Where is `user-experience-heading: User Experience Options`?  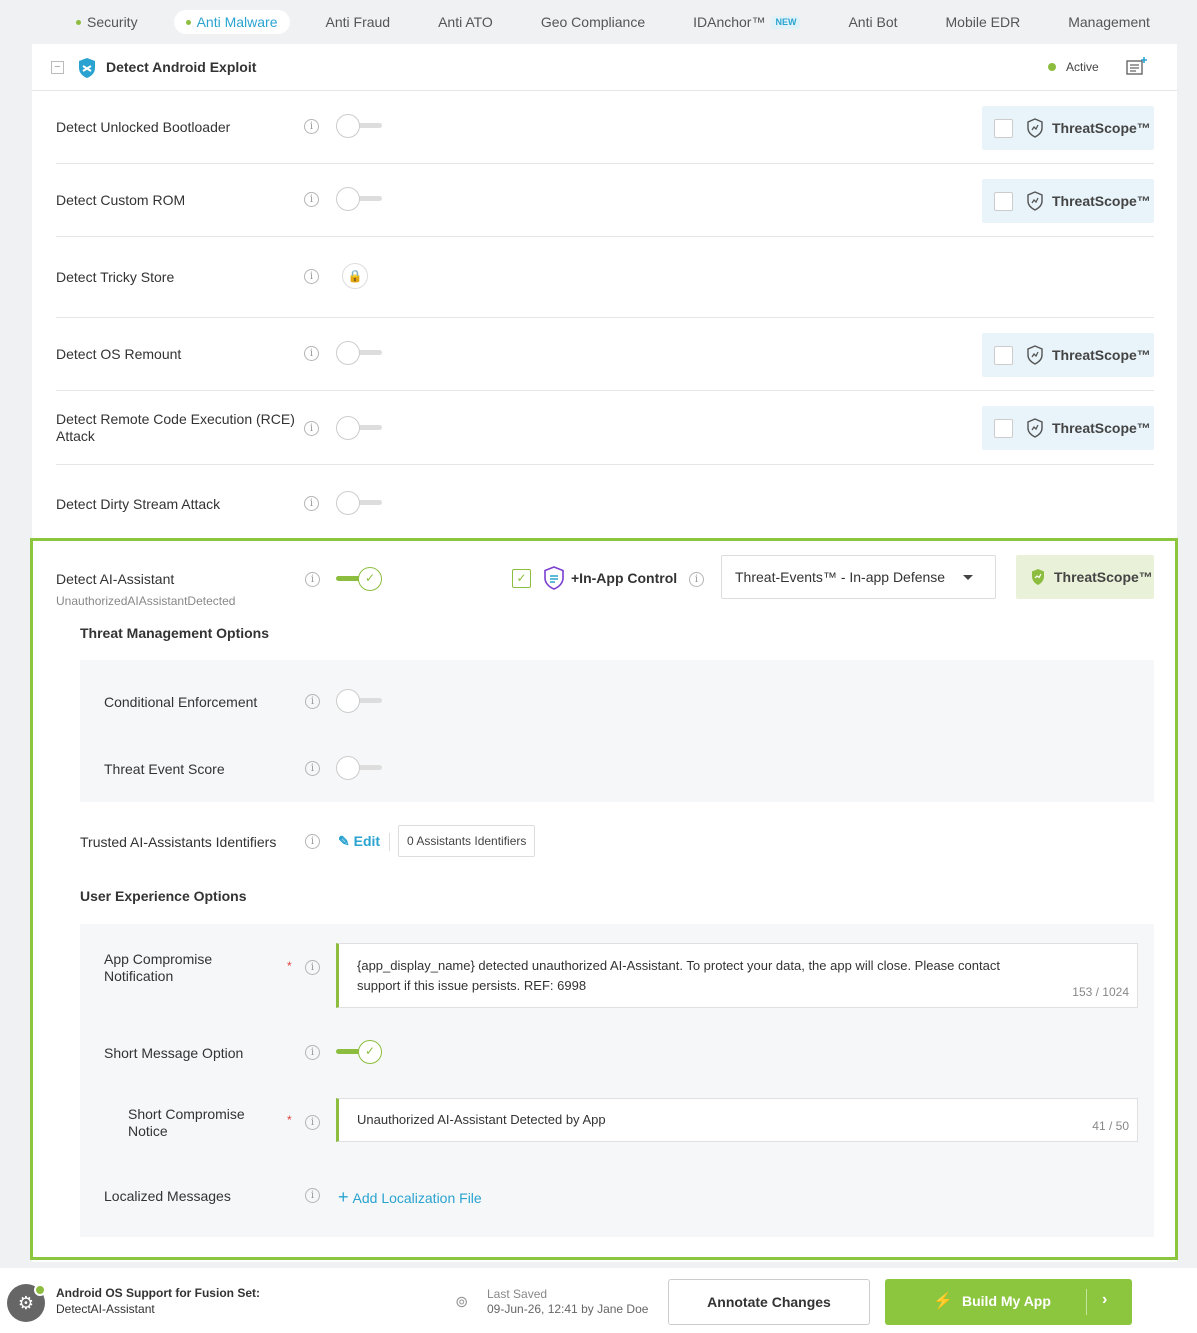 user-experience-heading: User Experience Options is located at coordinates (163, 896).